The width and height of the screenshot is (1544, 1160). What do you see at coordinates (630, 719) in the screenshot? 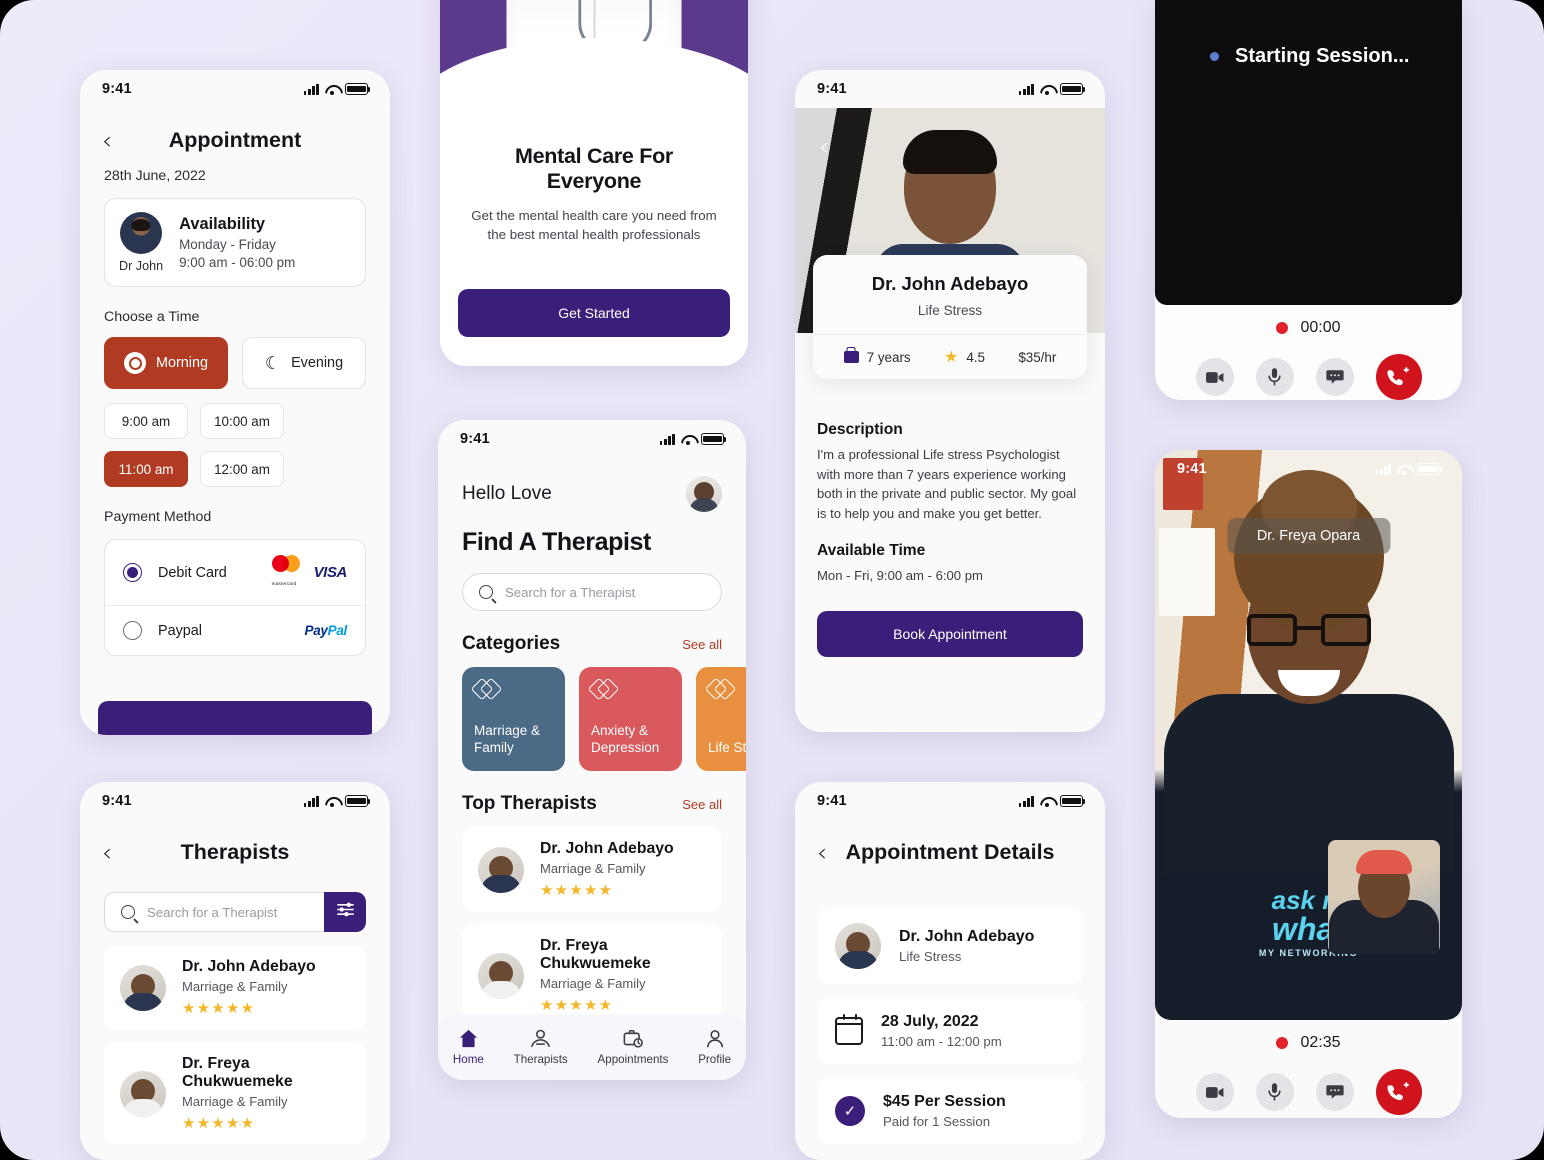
I see `category-card: Anxiety & Depression` at bounding box center [630, 719].